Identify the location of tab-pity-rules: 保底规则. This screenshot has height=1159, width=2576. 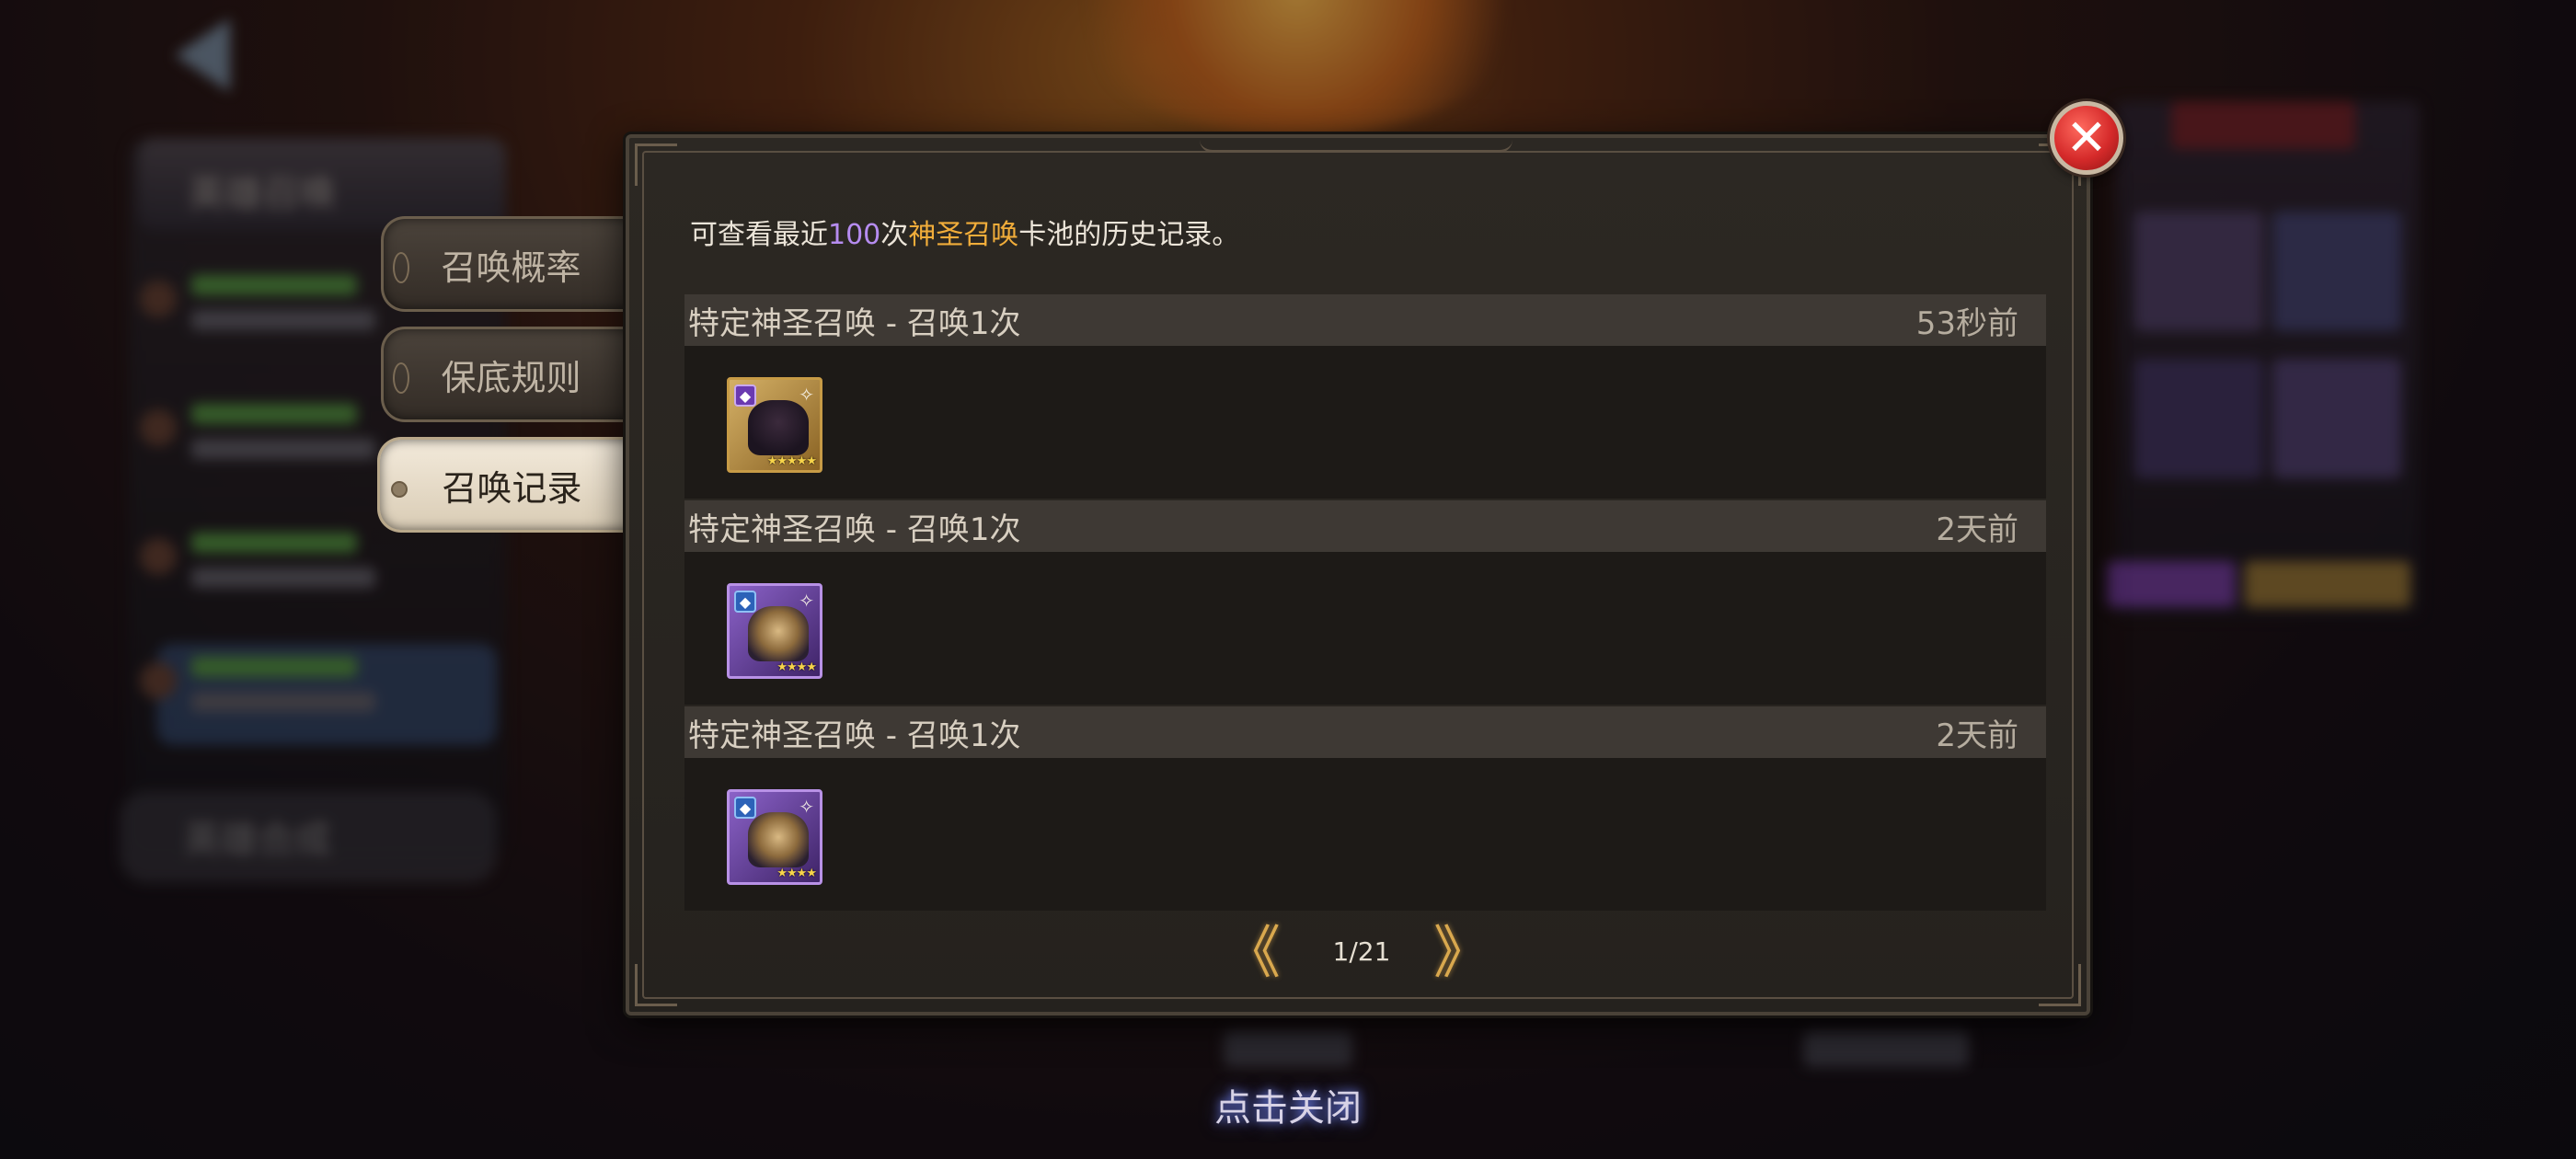
(509, 374).